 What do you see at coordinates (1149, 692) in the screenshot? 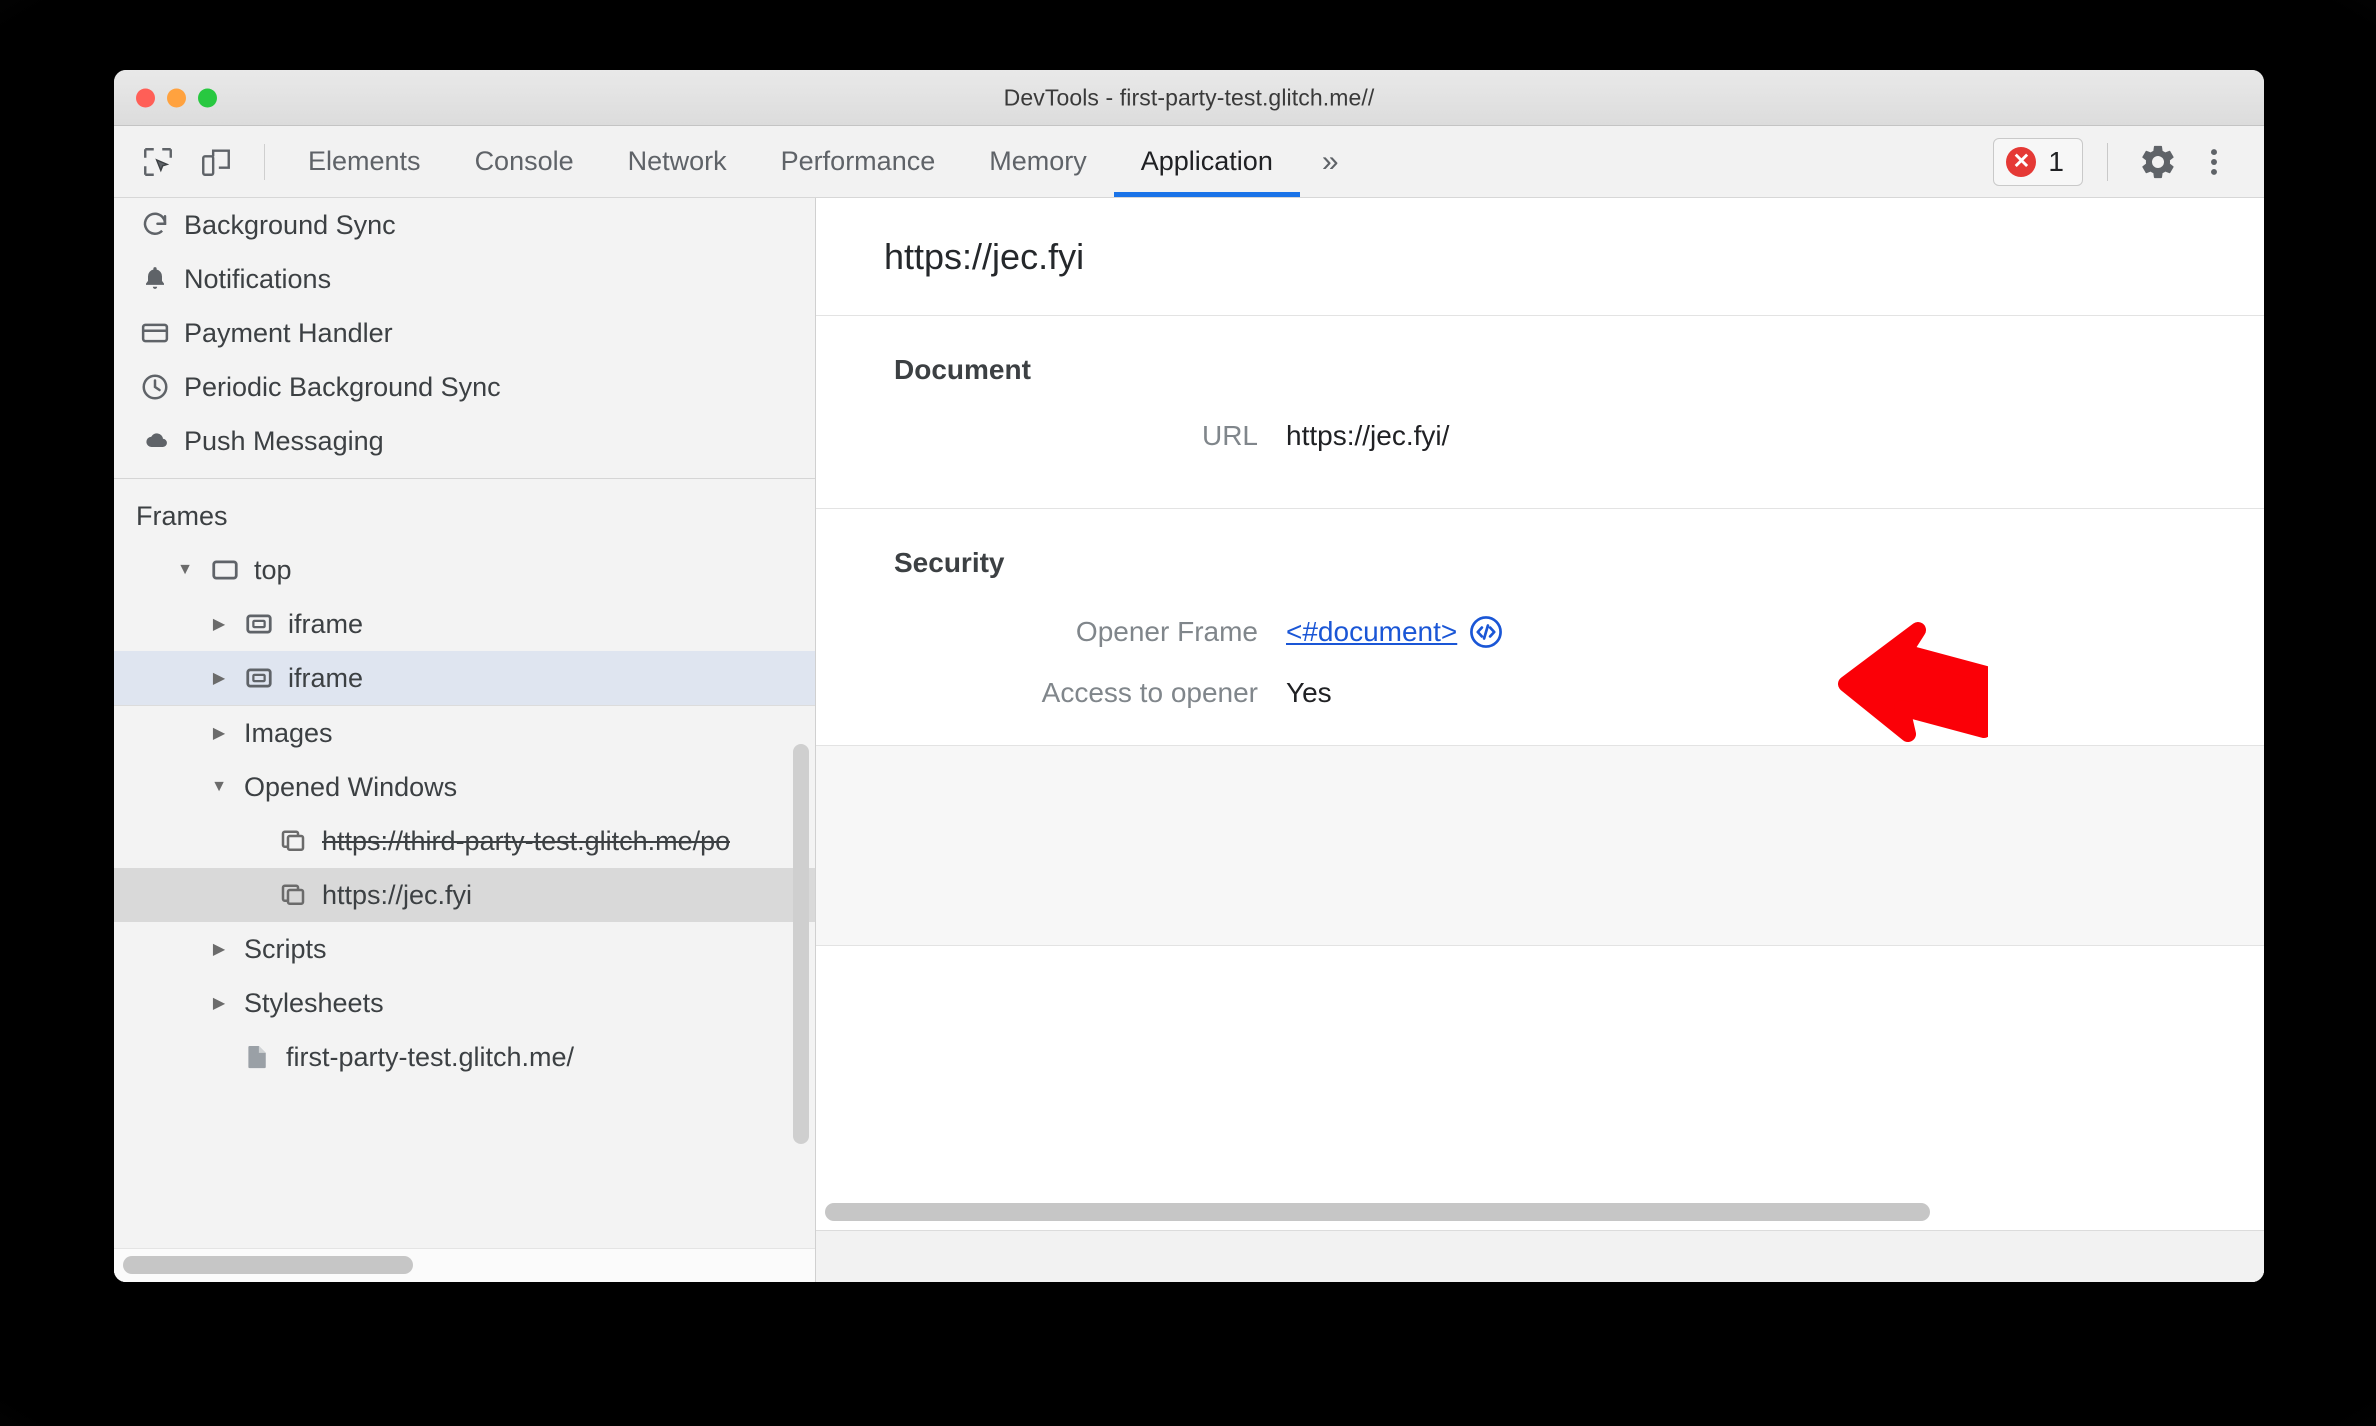
I see `access-to-opener-key: Access to opener` at bounding box center [1149, 692].